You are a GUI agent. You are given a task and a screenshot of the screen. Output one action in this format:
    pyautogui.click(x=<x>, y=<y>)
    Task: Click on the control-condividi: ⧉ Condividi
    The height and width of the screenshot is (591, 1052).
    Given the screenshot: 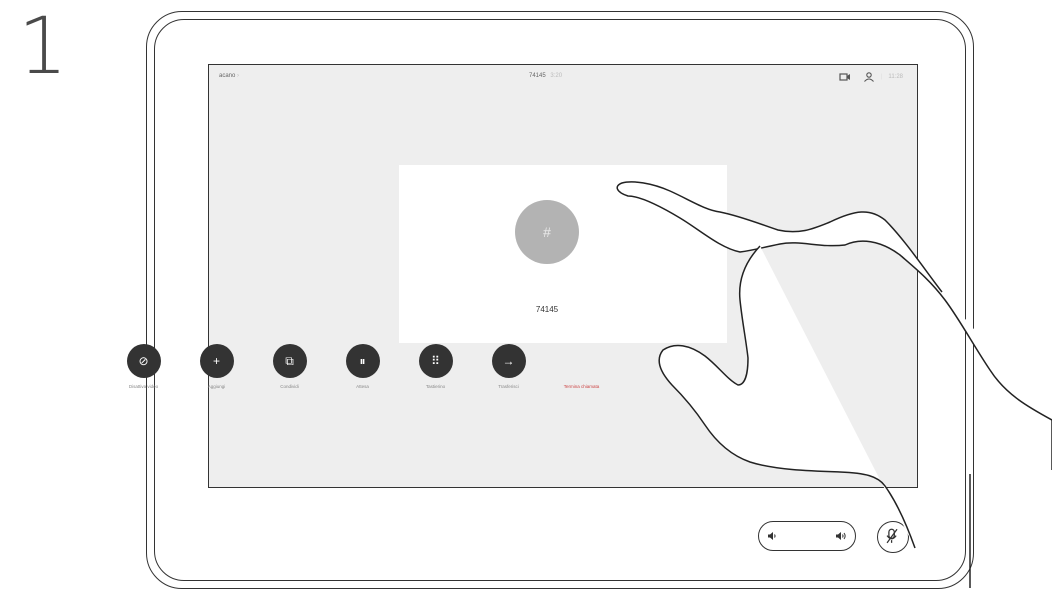 What is the action you would take?
    pyautogui.click(x=289, y=366)
    